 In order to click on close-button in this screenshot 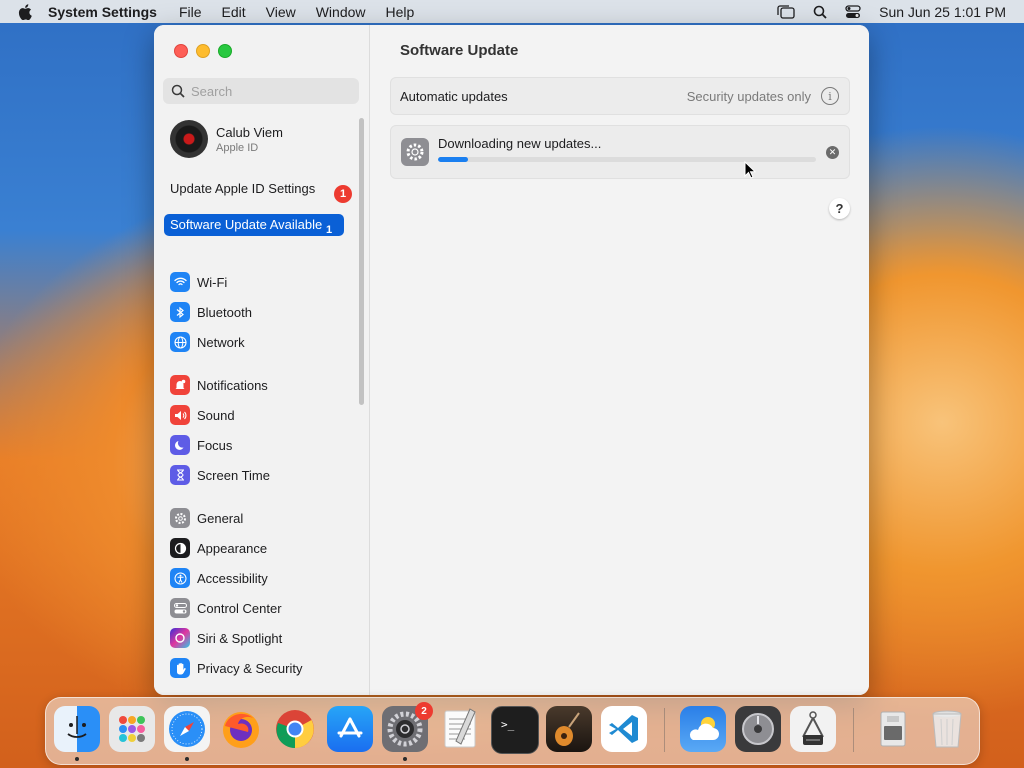, I will do `click(181, 51)`.